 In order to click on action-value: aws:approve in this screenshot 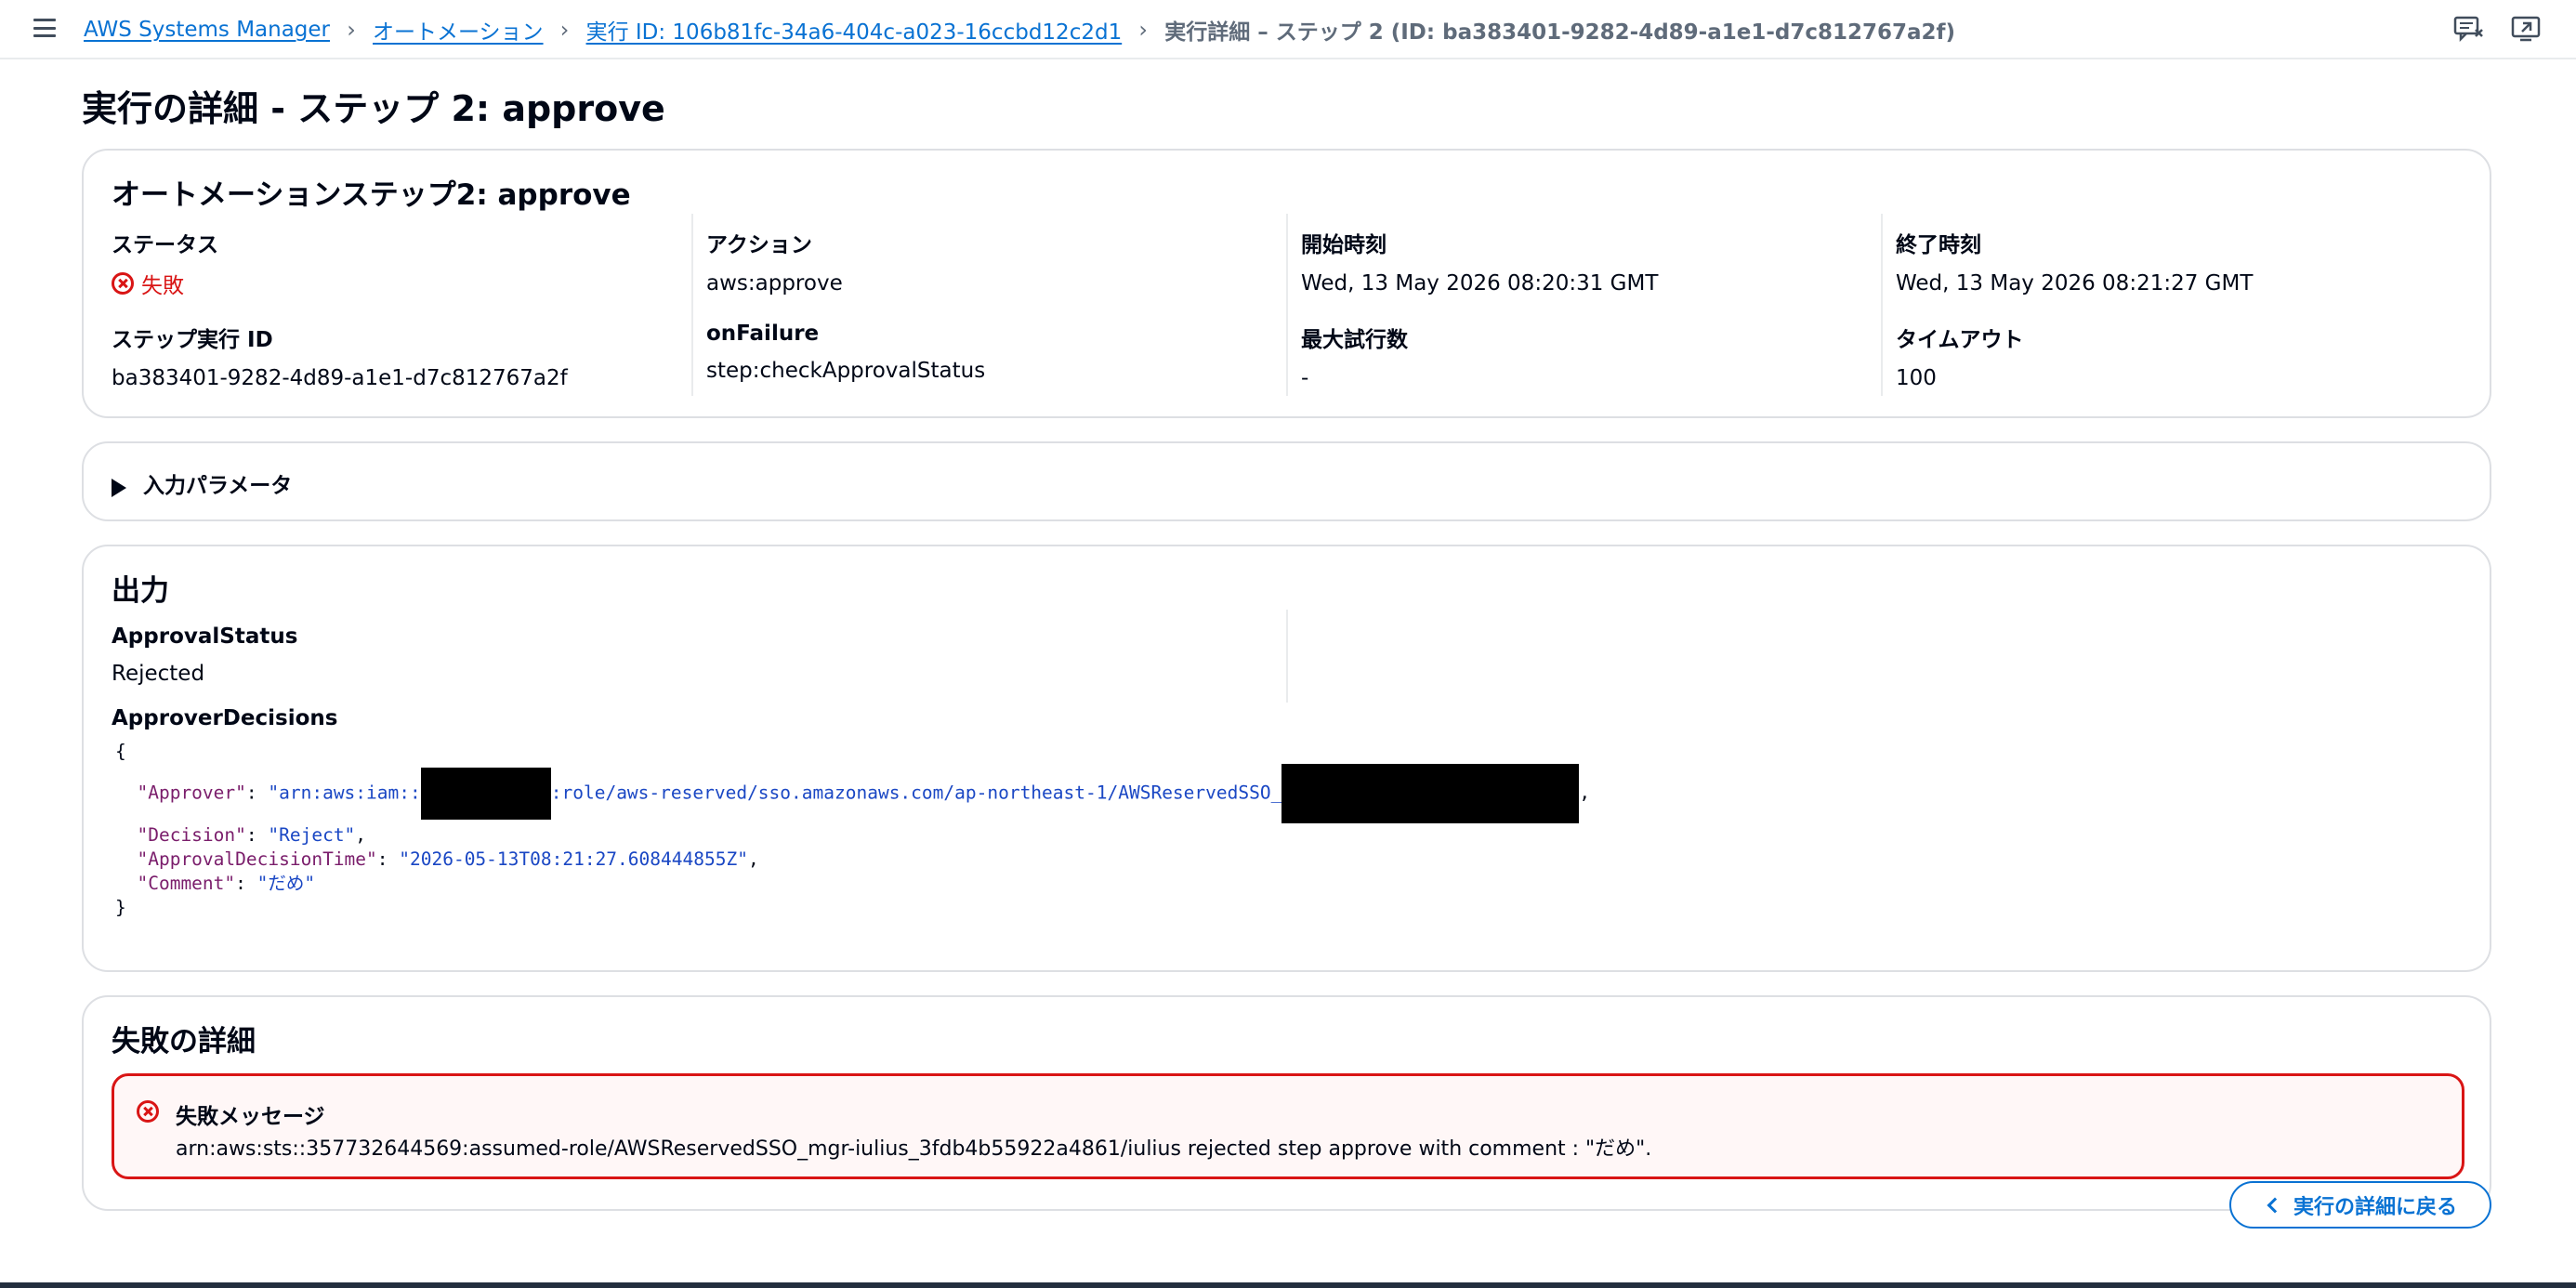, I will do `click(774, 283)`.